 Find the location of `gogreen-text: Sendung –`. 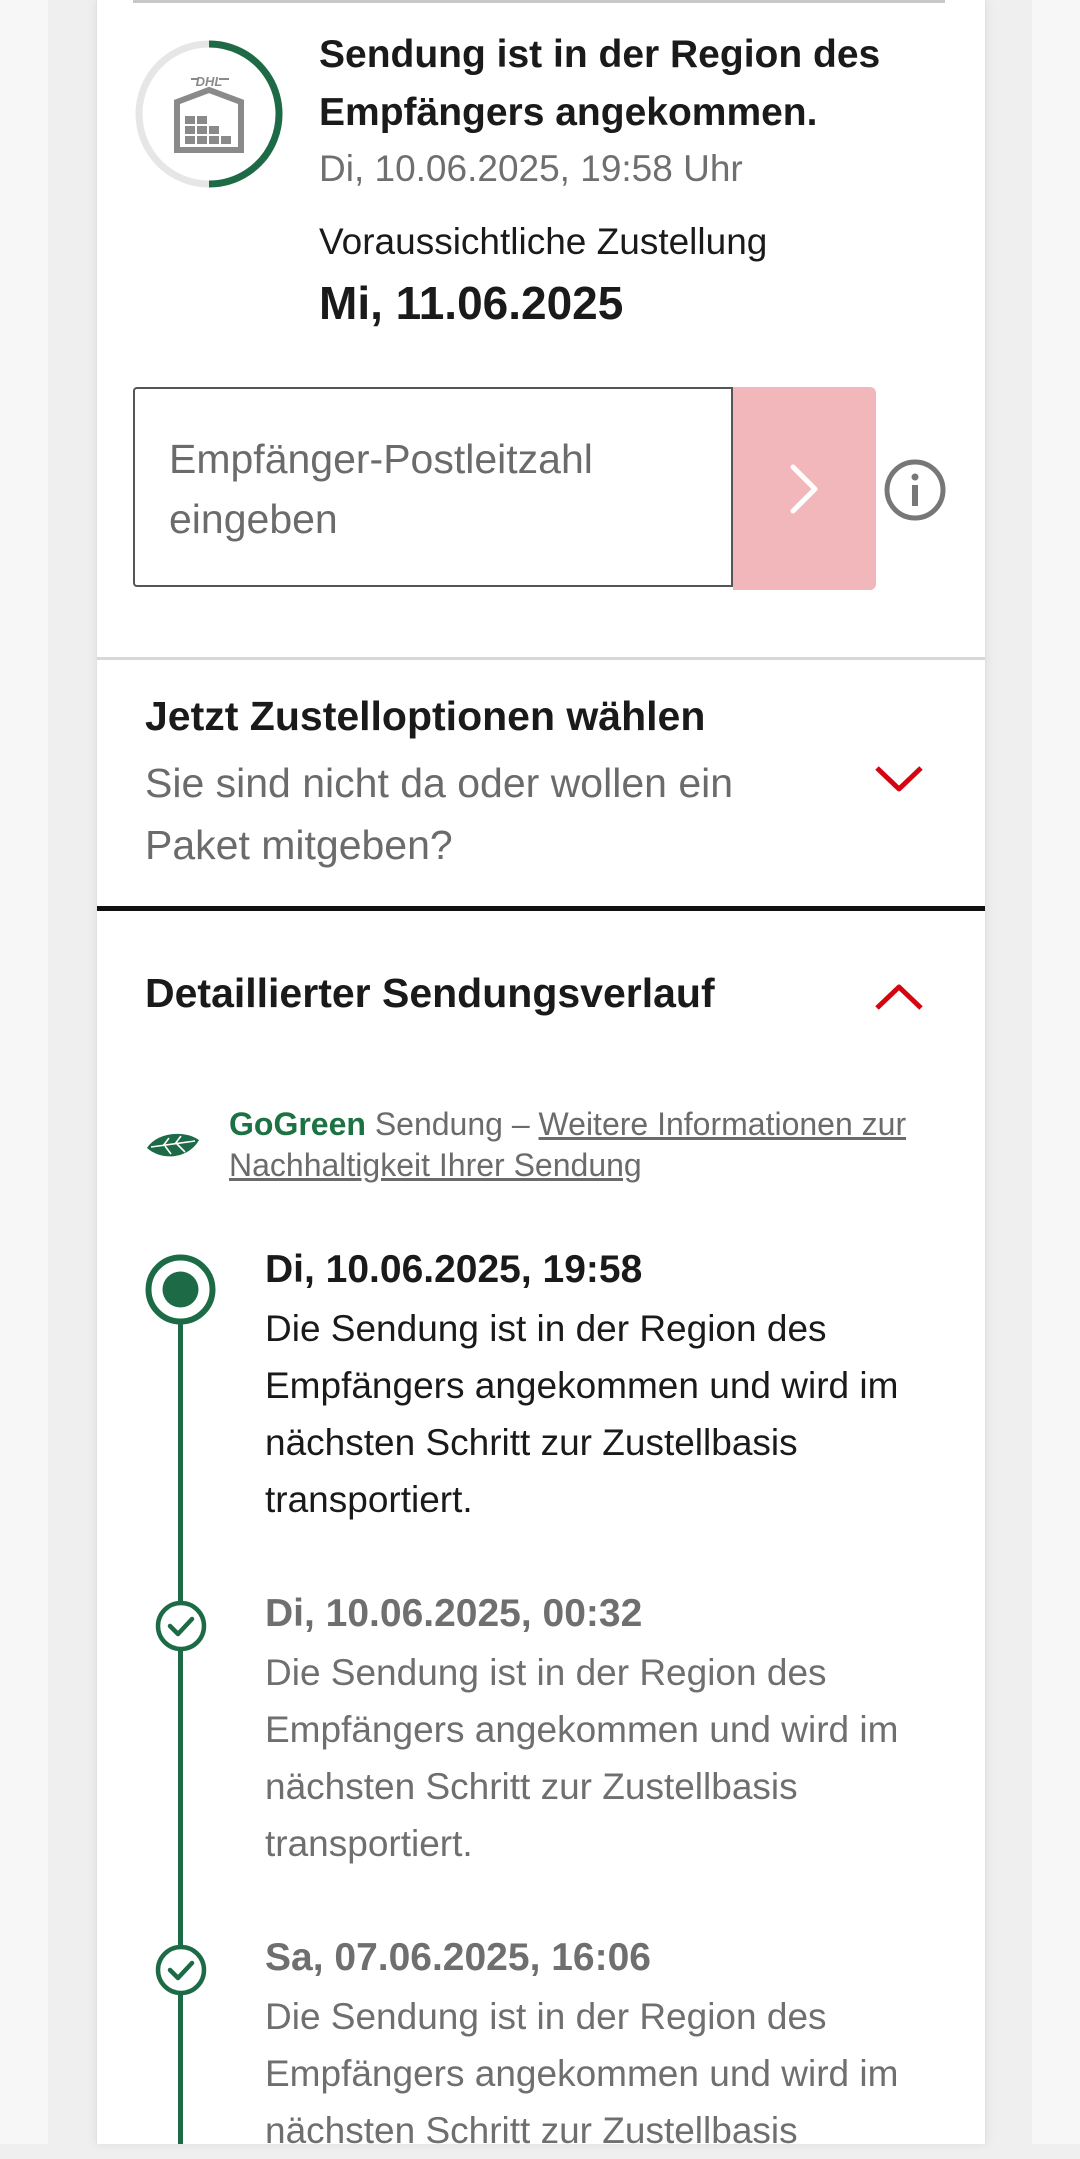

gogreen-text: Sendung – is located at coordinates (452, 1124).